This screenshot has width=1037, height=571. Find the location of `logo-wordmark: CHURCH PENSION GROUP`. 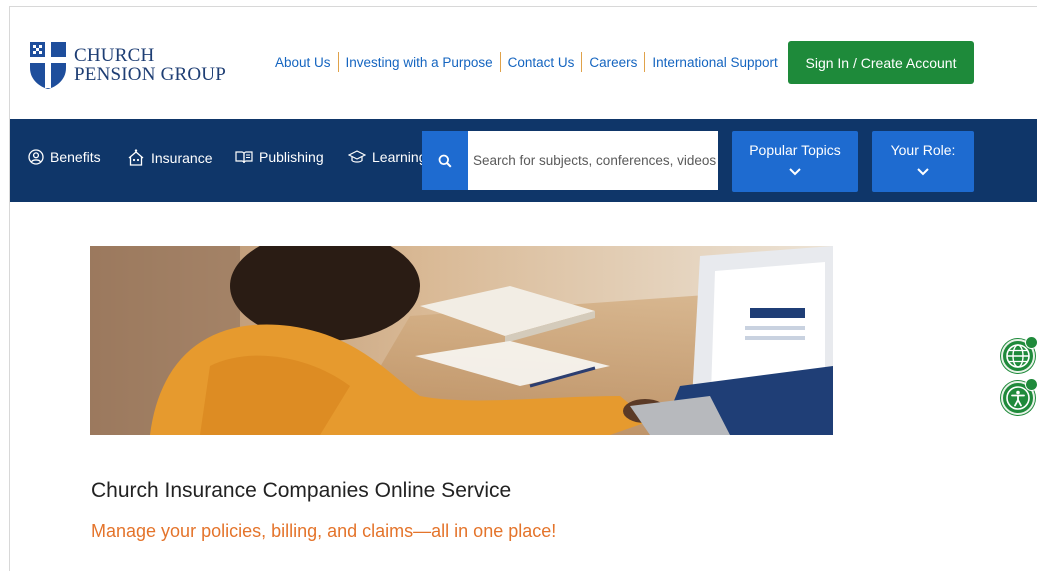

logo-wordmark: CHURCH PENSION GROUP is located at coordinates (150, 65).